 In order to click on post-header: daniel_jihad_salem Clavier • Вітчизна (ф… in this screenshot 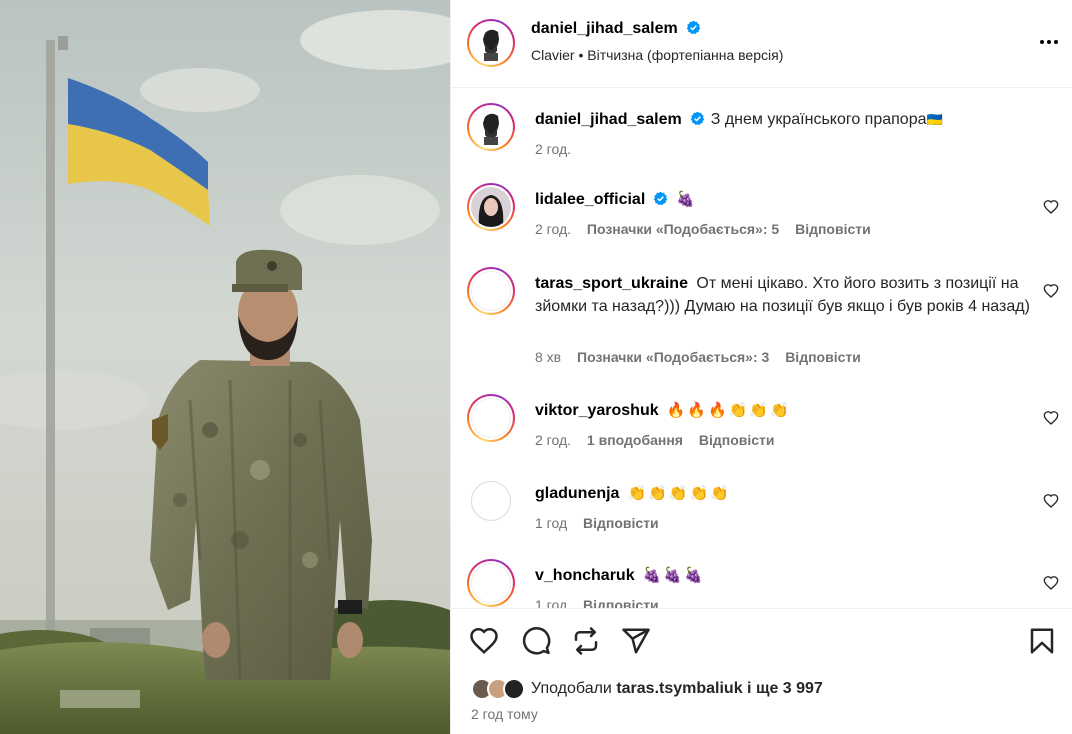, I will do `click(761, 44)`.